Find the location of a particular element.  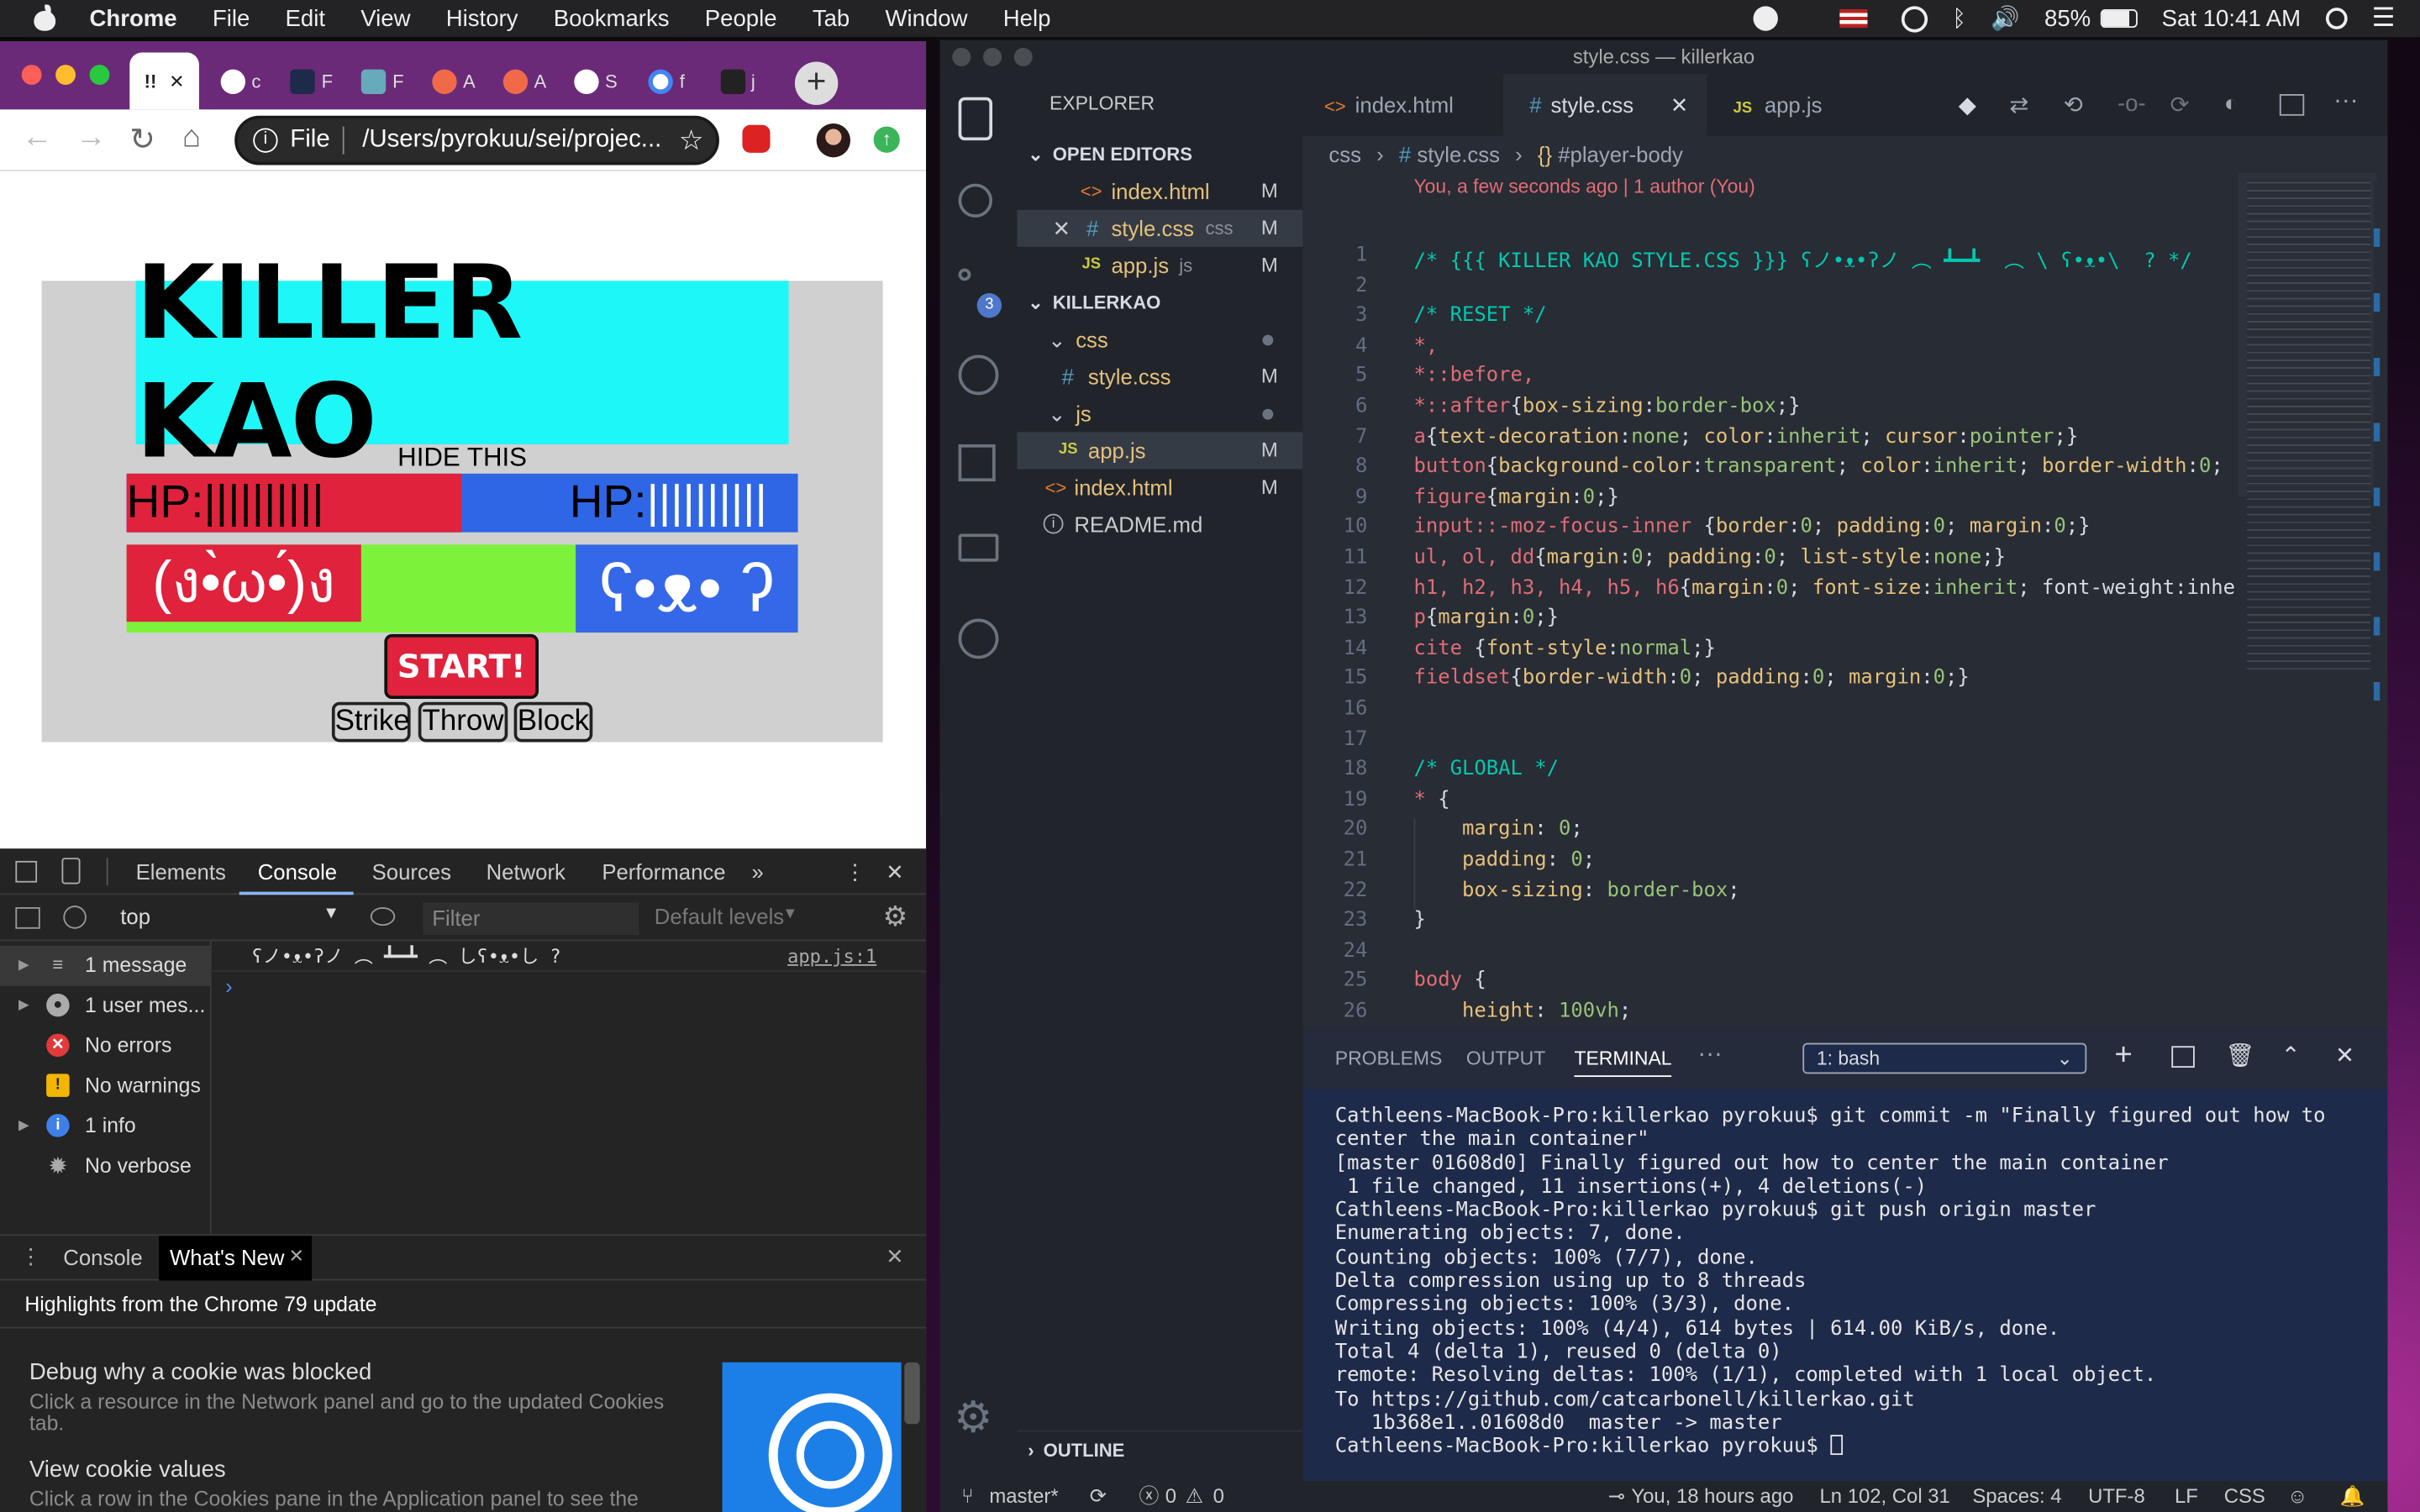

bookmark-star-icon: ☆ is located at coordinates (691, 140).